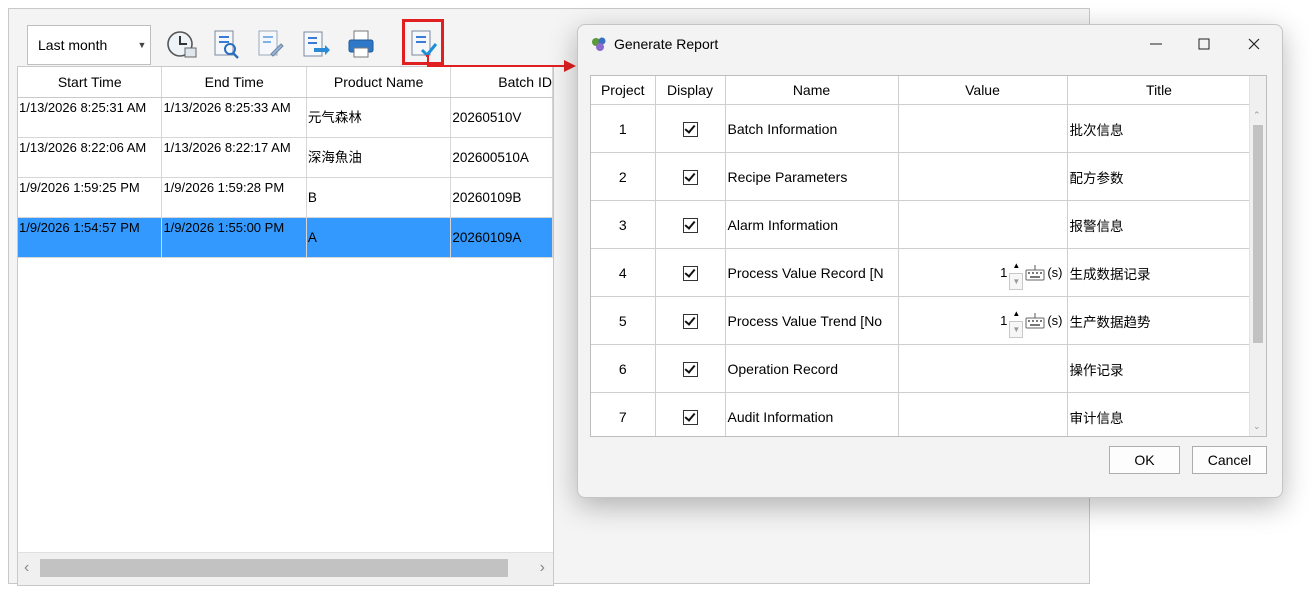 The height and width of the screenshot is (601, 1315). I want to click on dialog-titlebar: Generate Report, so click(930, 44).